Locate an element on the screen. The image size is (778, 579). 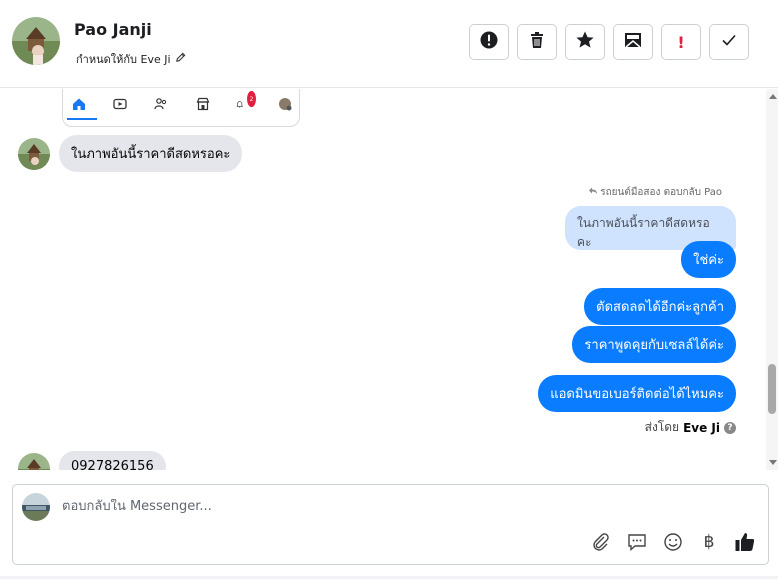
help-icon: ? is located at coordinates (730, 427).